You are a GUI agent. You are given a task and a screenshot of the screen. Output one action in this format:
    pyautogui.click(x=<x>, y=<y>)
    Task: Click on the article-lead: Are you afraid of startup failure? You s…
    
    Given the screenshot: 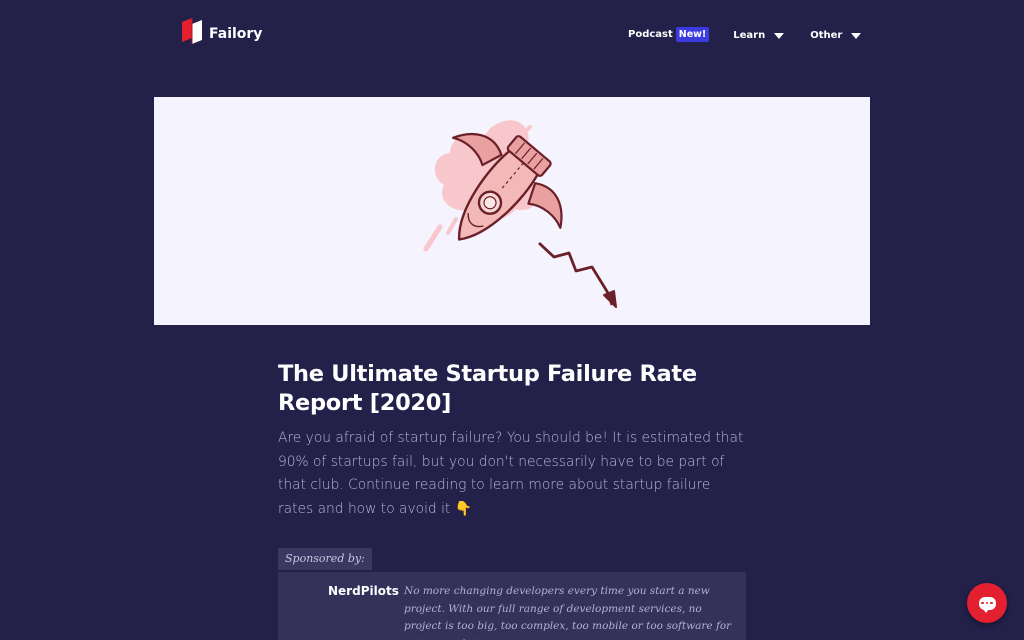 What is the action you would take?
    pyautogui.click(x=513, y=474)
    